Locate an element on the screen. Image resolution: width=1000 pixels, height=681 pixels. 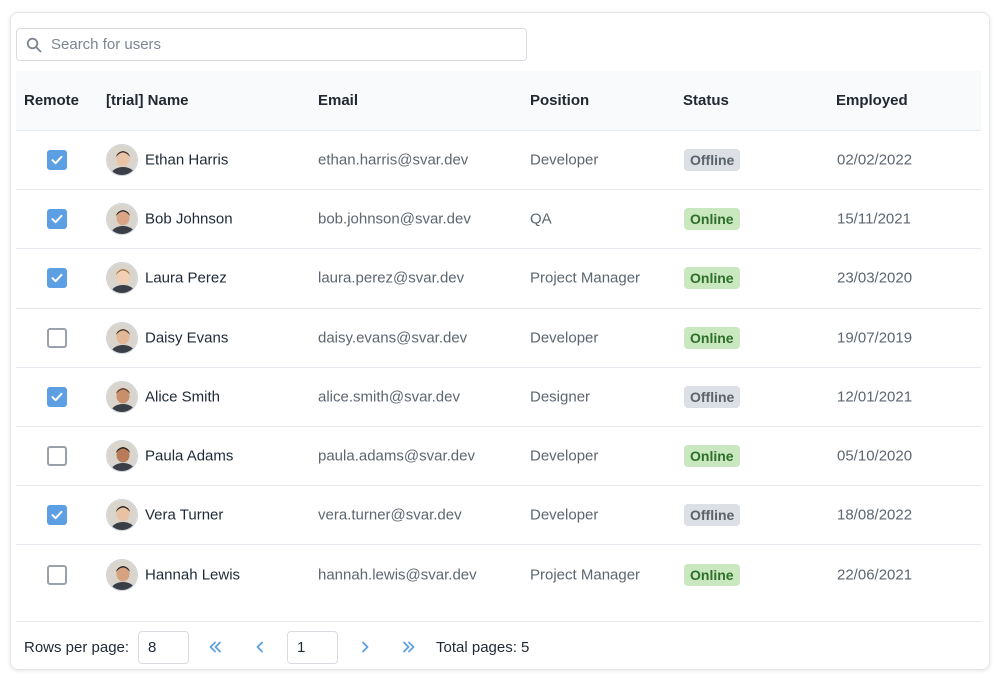
column-header-position: Position is located at coordinates (559, 100).